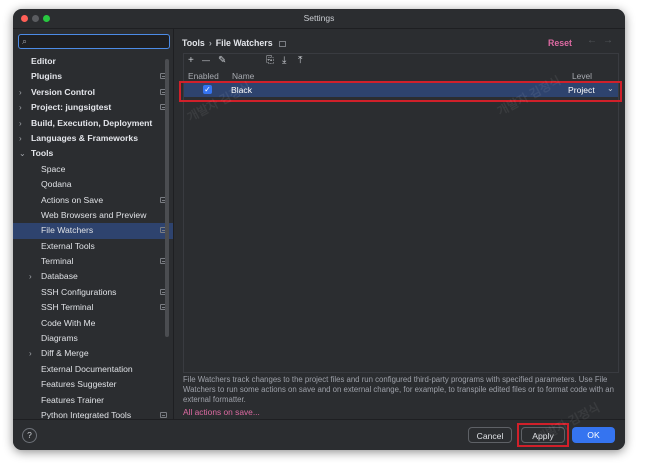 Image resolution: width=645 pixels, height=469 pixels. What do you see at coordinates (79, 291) in the screenshot?
I see `sidebar-item-label: SSH Configurations` at bounding box center [79, 291].